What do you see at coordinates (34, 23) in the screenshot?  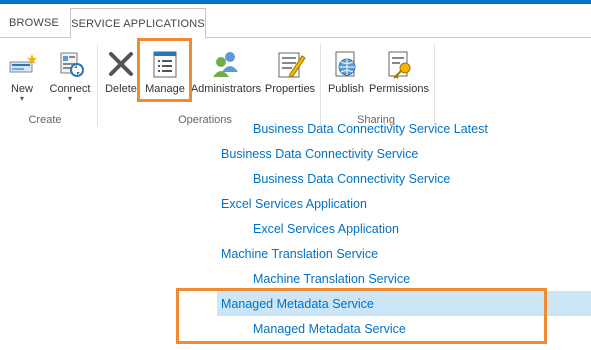 I see `tab-browse: BROWSE` at bounding box center [34, 23].